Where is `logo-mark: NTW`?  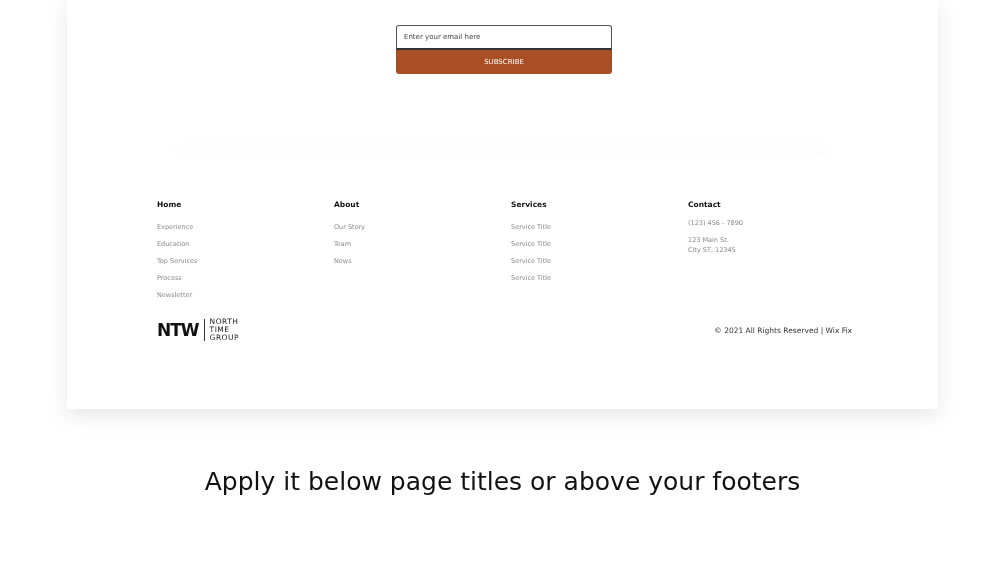
logo-mark: NTW is located at coordinates (178, 330).